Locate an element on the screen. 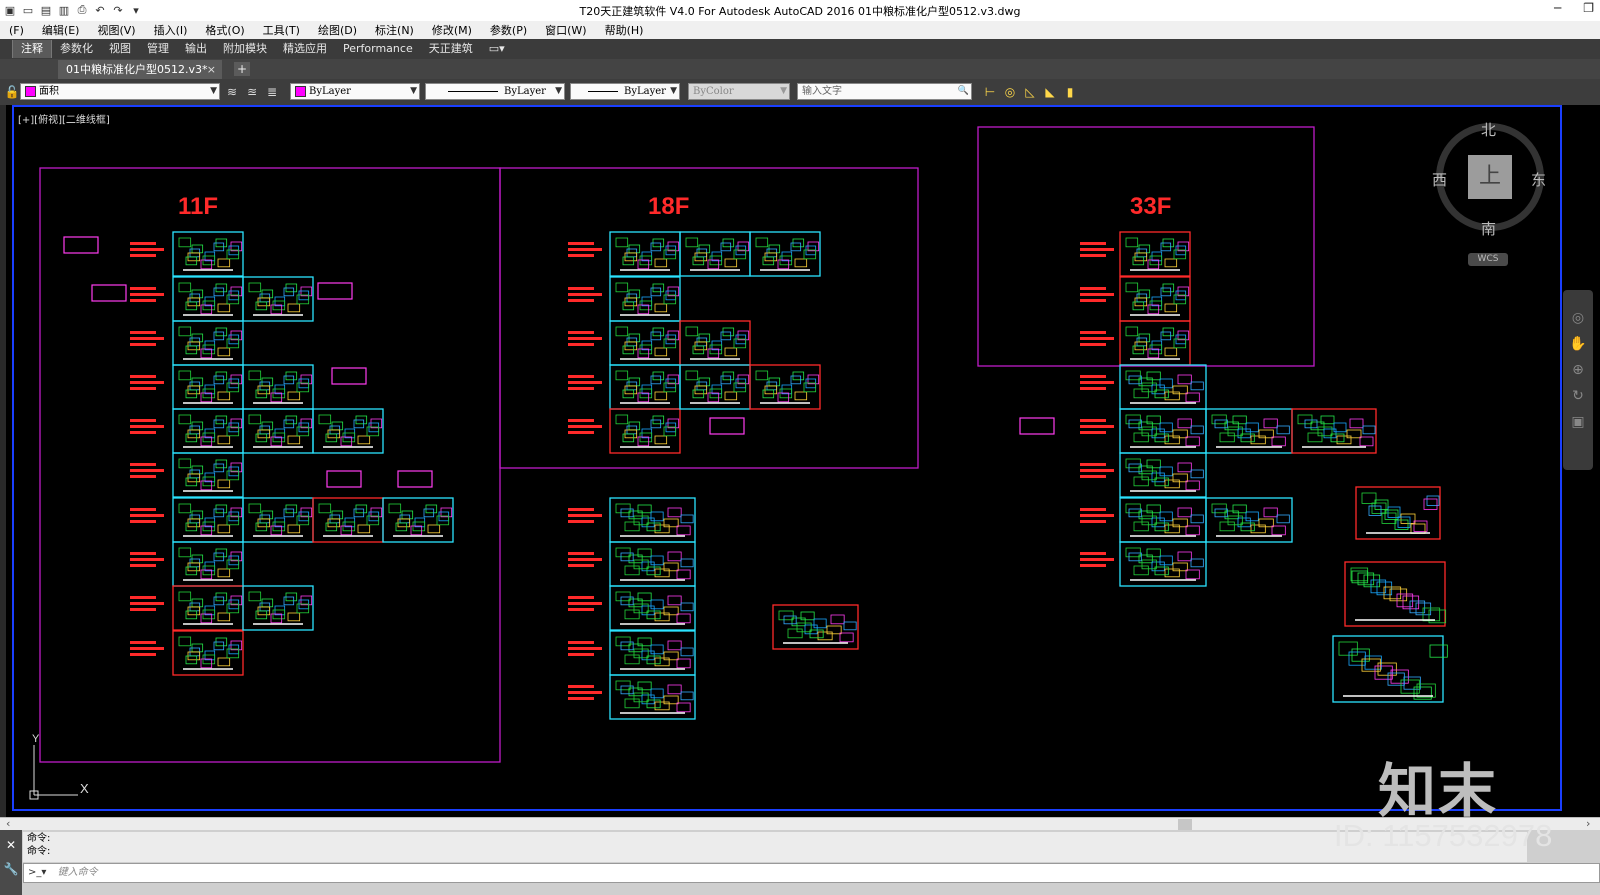 The height and width of the screenshot is (895, 1600). dim-radius-icon: ◎ is located at coordinates (1010, 92).